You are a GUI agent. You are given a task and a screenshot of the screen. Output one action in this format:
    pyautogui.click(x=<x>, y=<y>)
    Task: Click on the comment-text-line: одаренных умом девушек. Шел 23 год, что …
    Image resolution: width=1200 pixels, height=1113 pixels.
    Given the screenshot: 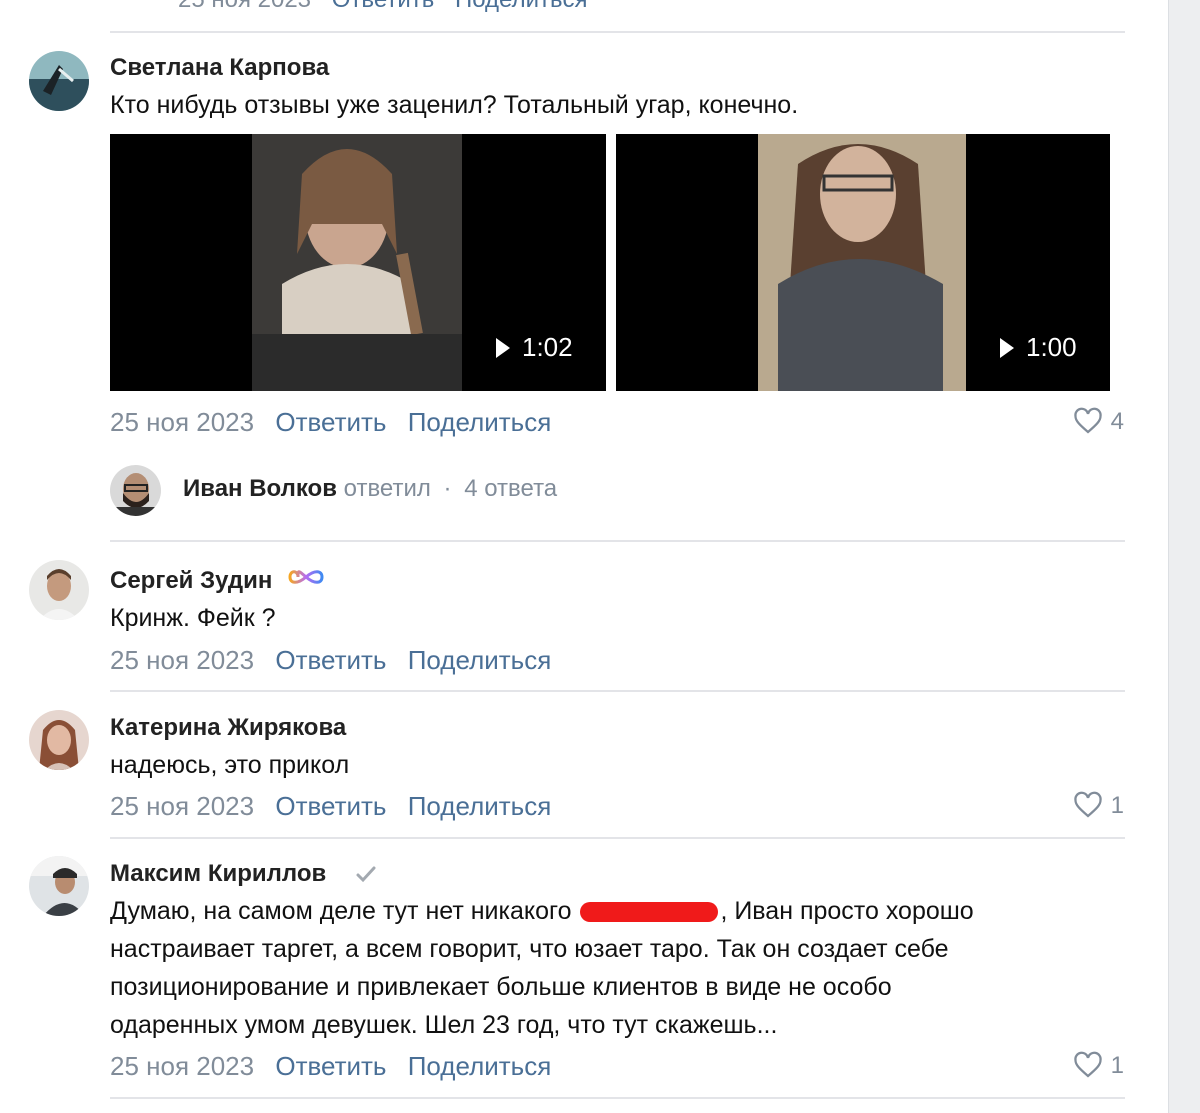 What is the action you would take?
    pyautogui.click(x=444, y=1025)
    